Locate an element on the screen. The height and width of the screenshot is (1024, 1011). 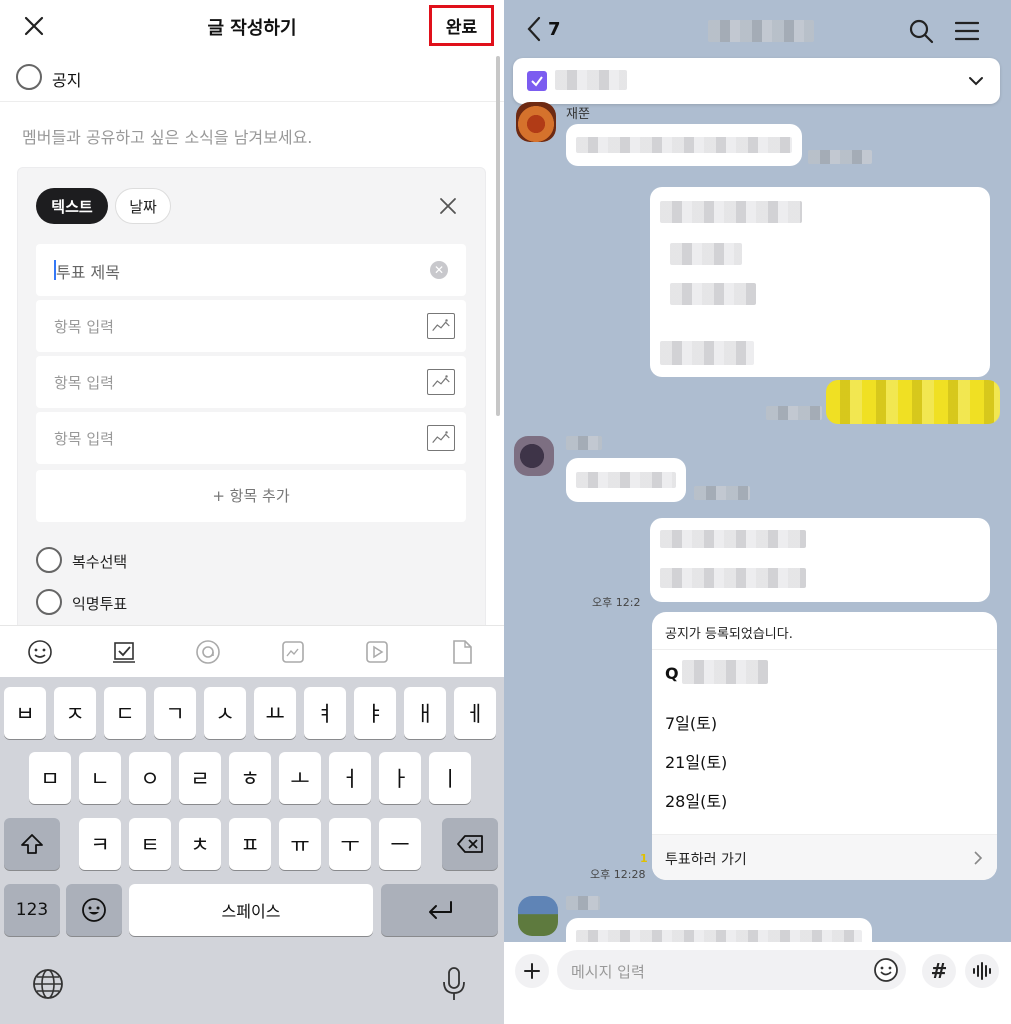
add-item-button: + 항목 추가 is located at coordinates (251, 496).